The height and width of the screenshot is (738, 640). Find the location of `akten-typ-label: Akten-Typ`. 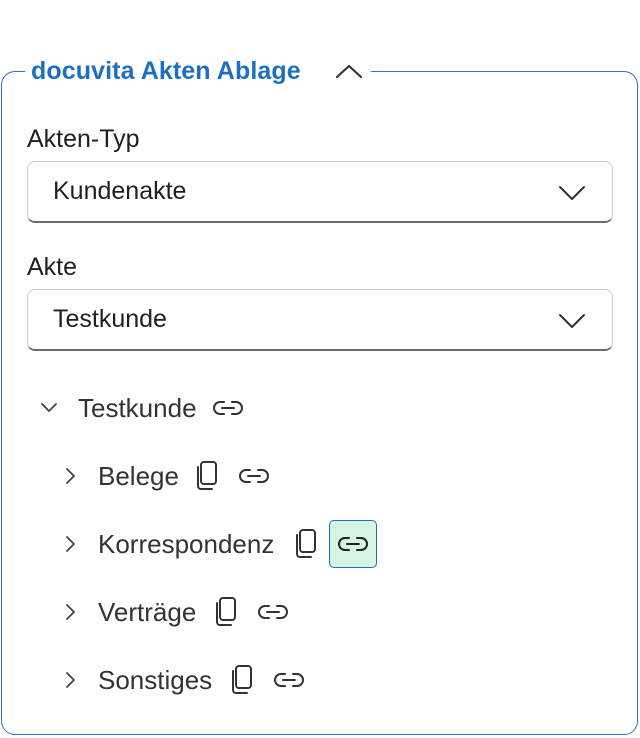

akten-typ-label: Akten-Typ is located at coordinates (83, 139).